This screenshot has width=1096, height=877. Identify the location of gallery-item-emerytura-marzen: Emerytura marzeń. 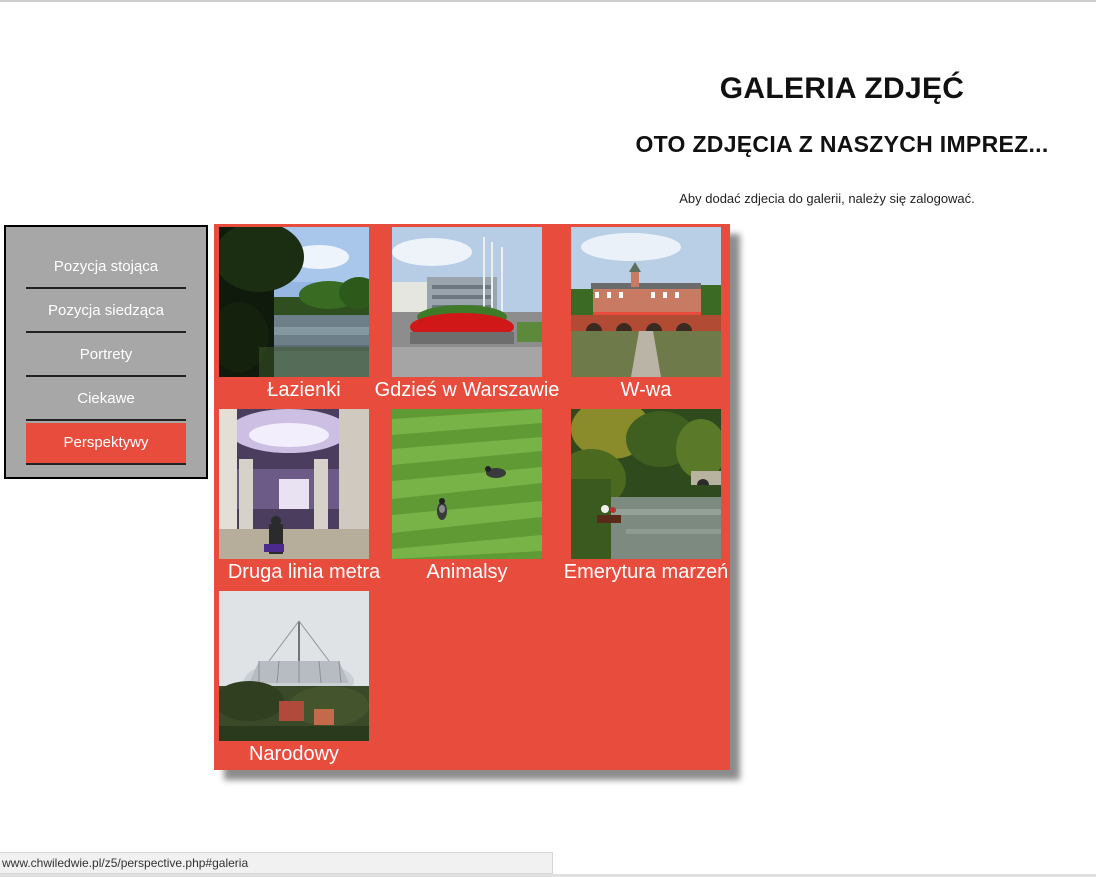
(652, 496).